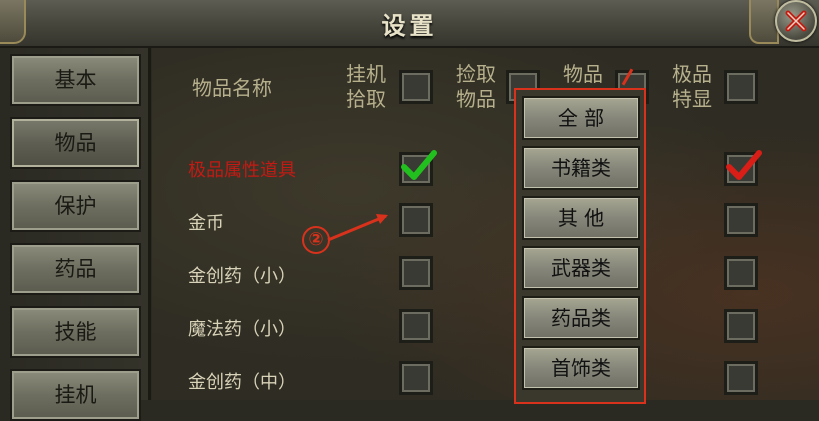 Image resolution: width=819 pixels, height=421 pixels. What do you see at coordinates (692, 86) in the screenshot?
I see `header-highlight: 极品 特显` at bounding box center [692, 86].